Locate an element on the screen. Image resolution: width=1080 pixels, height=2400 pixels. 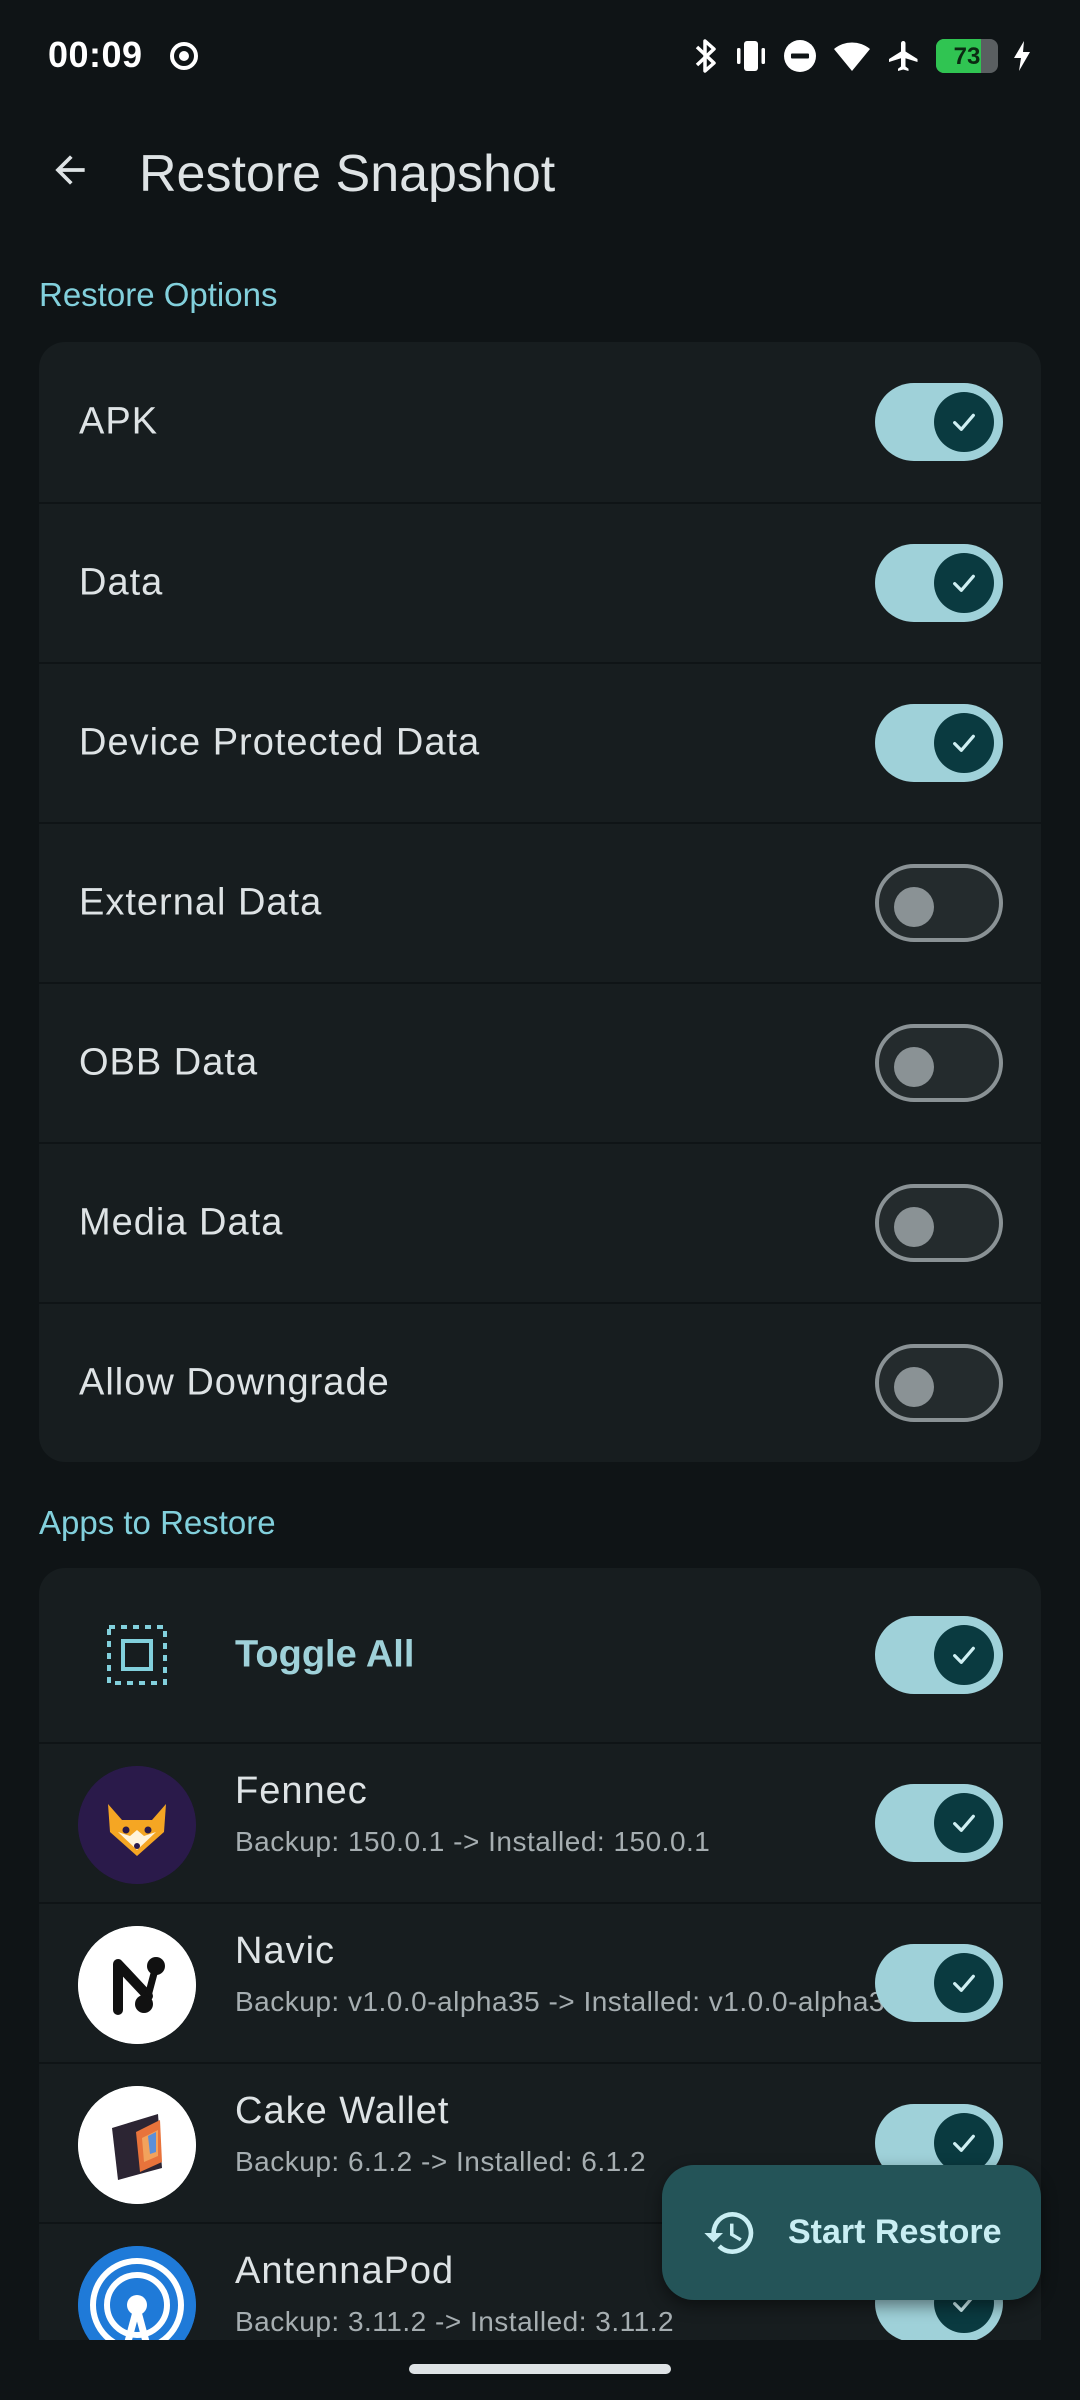
record-icon is located at coordinates (184, 56).